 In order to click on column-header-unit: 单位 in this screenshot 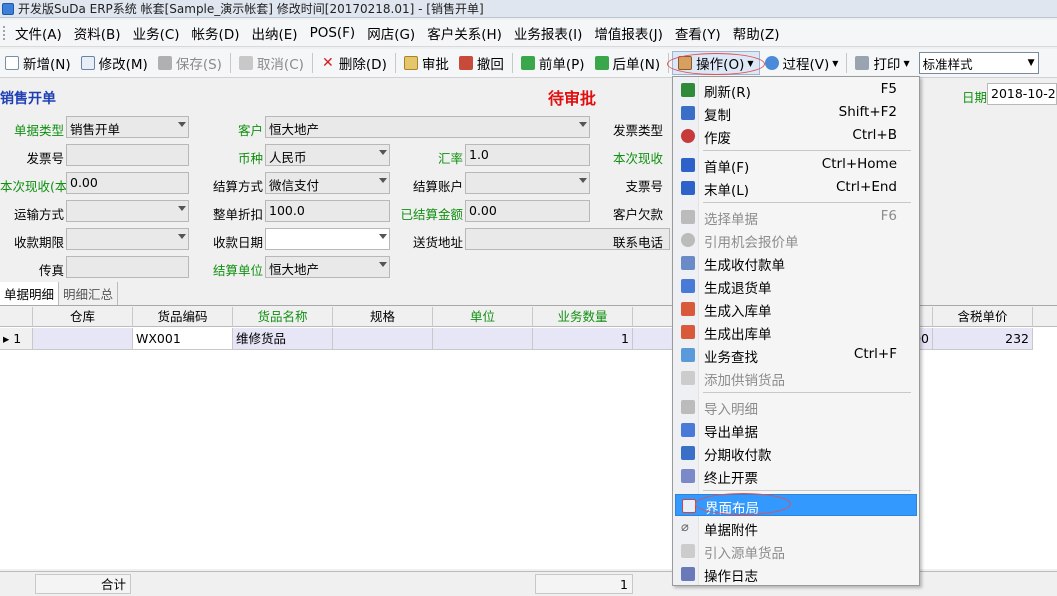, I will do `click(483, 317)`.